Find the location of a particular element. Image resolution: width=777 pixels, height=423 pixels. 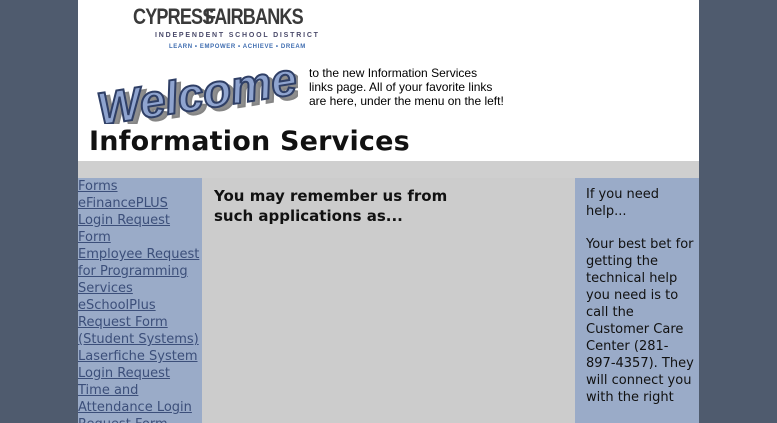

logo-word-cypress: CYPRESS is located at coordinates (173, 16).